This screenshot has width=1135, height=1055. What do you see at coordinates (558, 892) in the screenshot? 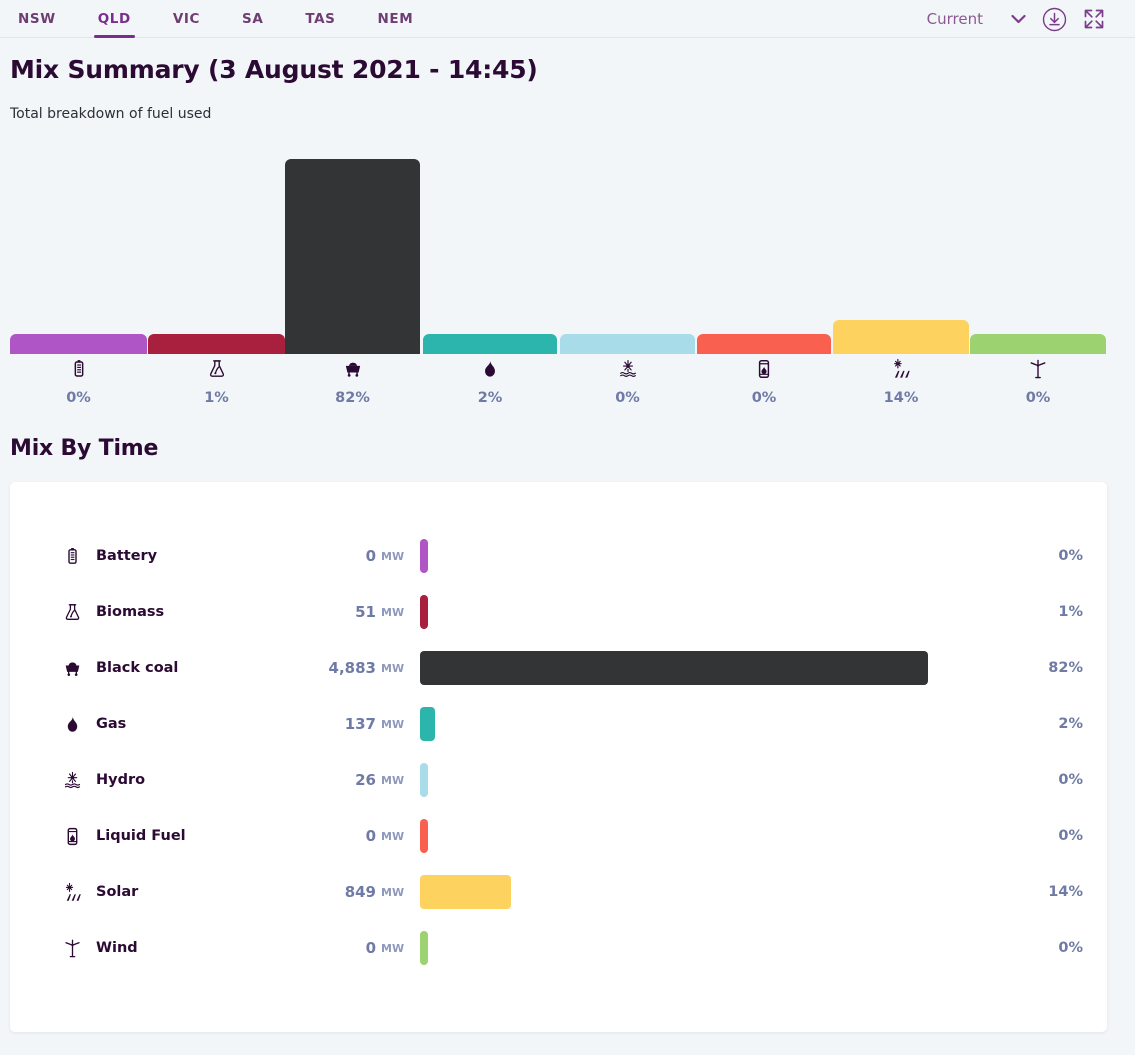
I see `table-row: Solar 849 MW 14%` at bounding box center [558, 892].